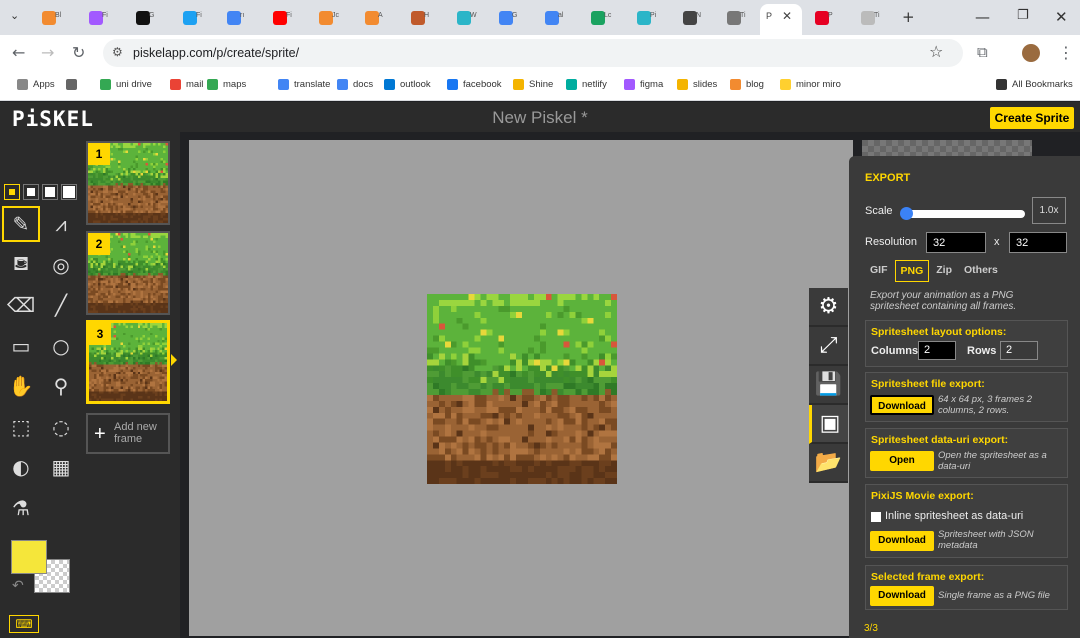 The image size is (1080, 638). Describe the element at coordinates (21, 467) in the screenshot. I see `lighten-icon: ◐` at that location.